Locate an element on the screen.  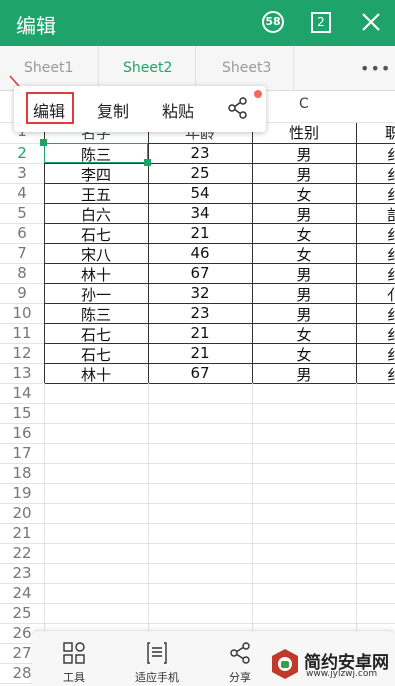
selection-handle-top-left is located at coordinates (43, 142).